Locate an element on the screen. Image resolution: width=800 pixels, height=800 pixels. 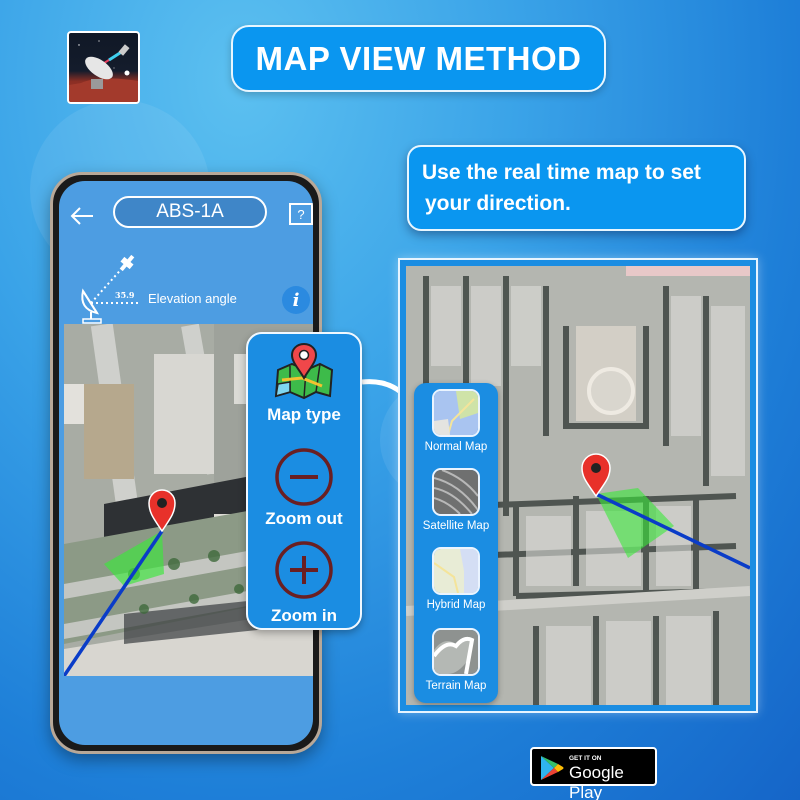
zoom-in-control: Zoom in is located at coordinates (304, 583).